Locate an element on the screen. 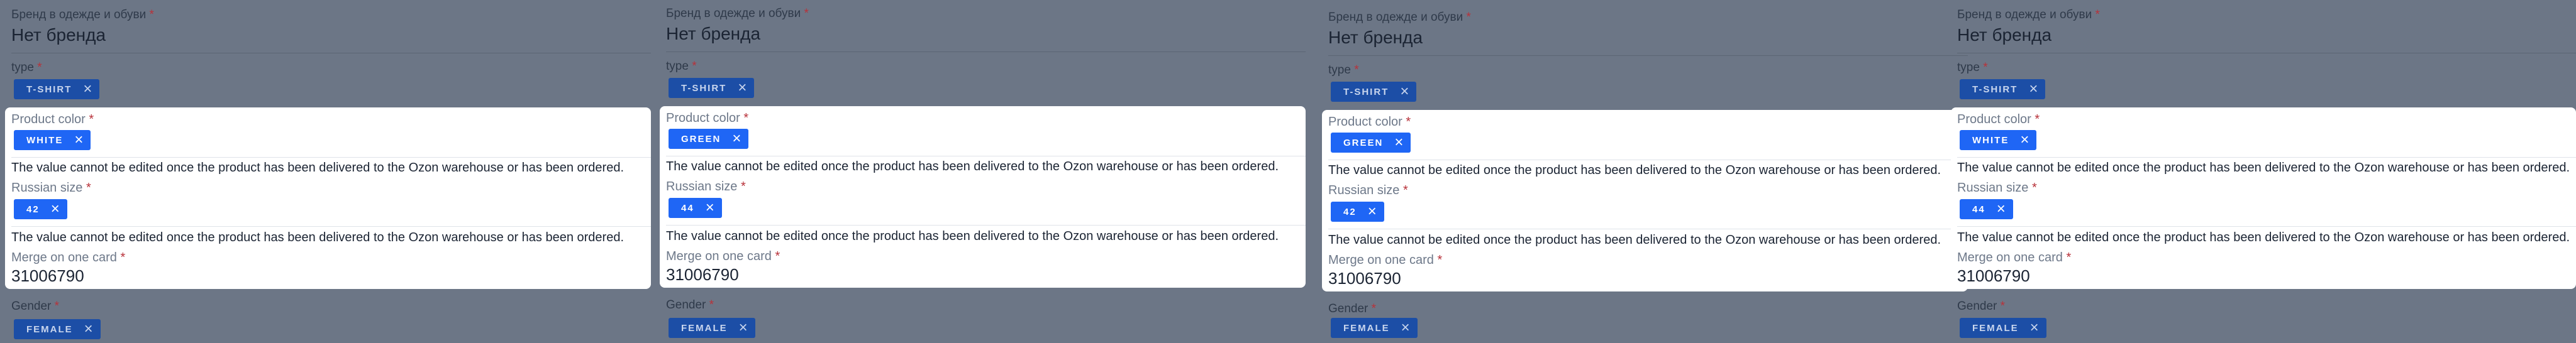 The width and height of the screenshot is (2576, 343). size-chip: 42 × is located at coordinates (40, 209).